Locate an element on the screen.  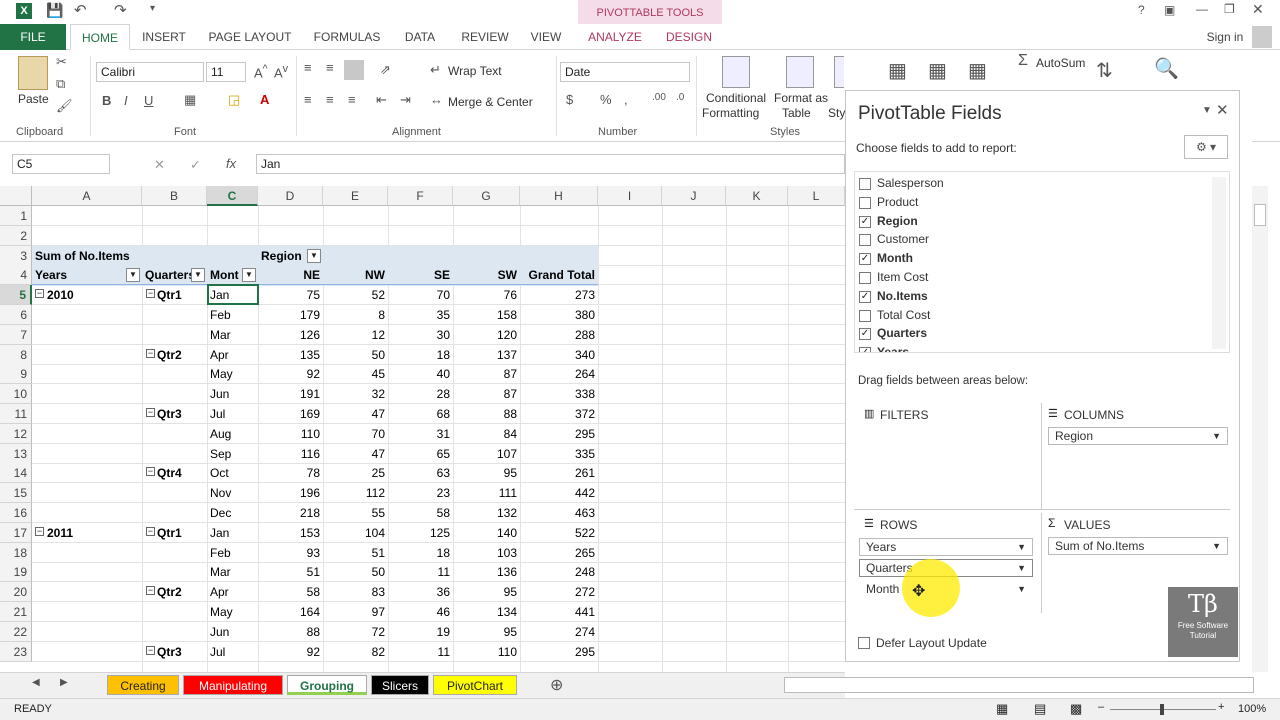
format-as-table-button: Format as is located at coordinates (801, 98).